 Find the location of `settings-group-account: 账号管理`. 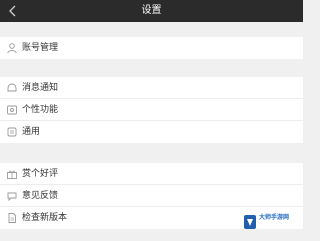

settings-group-account: 账号管理 is located at coordinates (151, 48).